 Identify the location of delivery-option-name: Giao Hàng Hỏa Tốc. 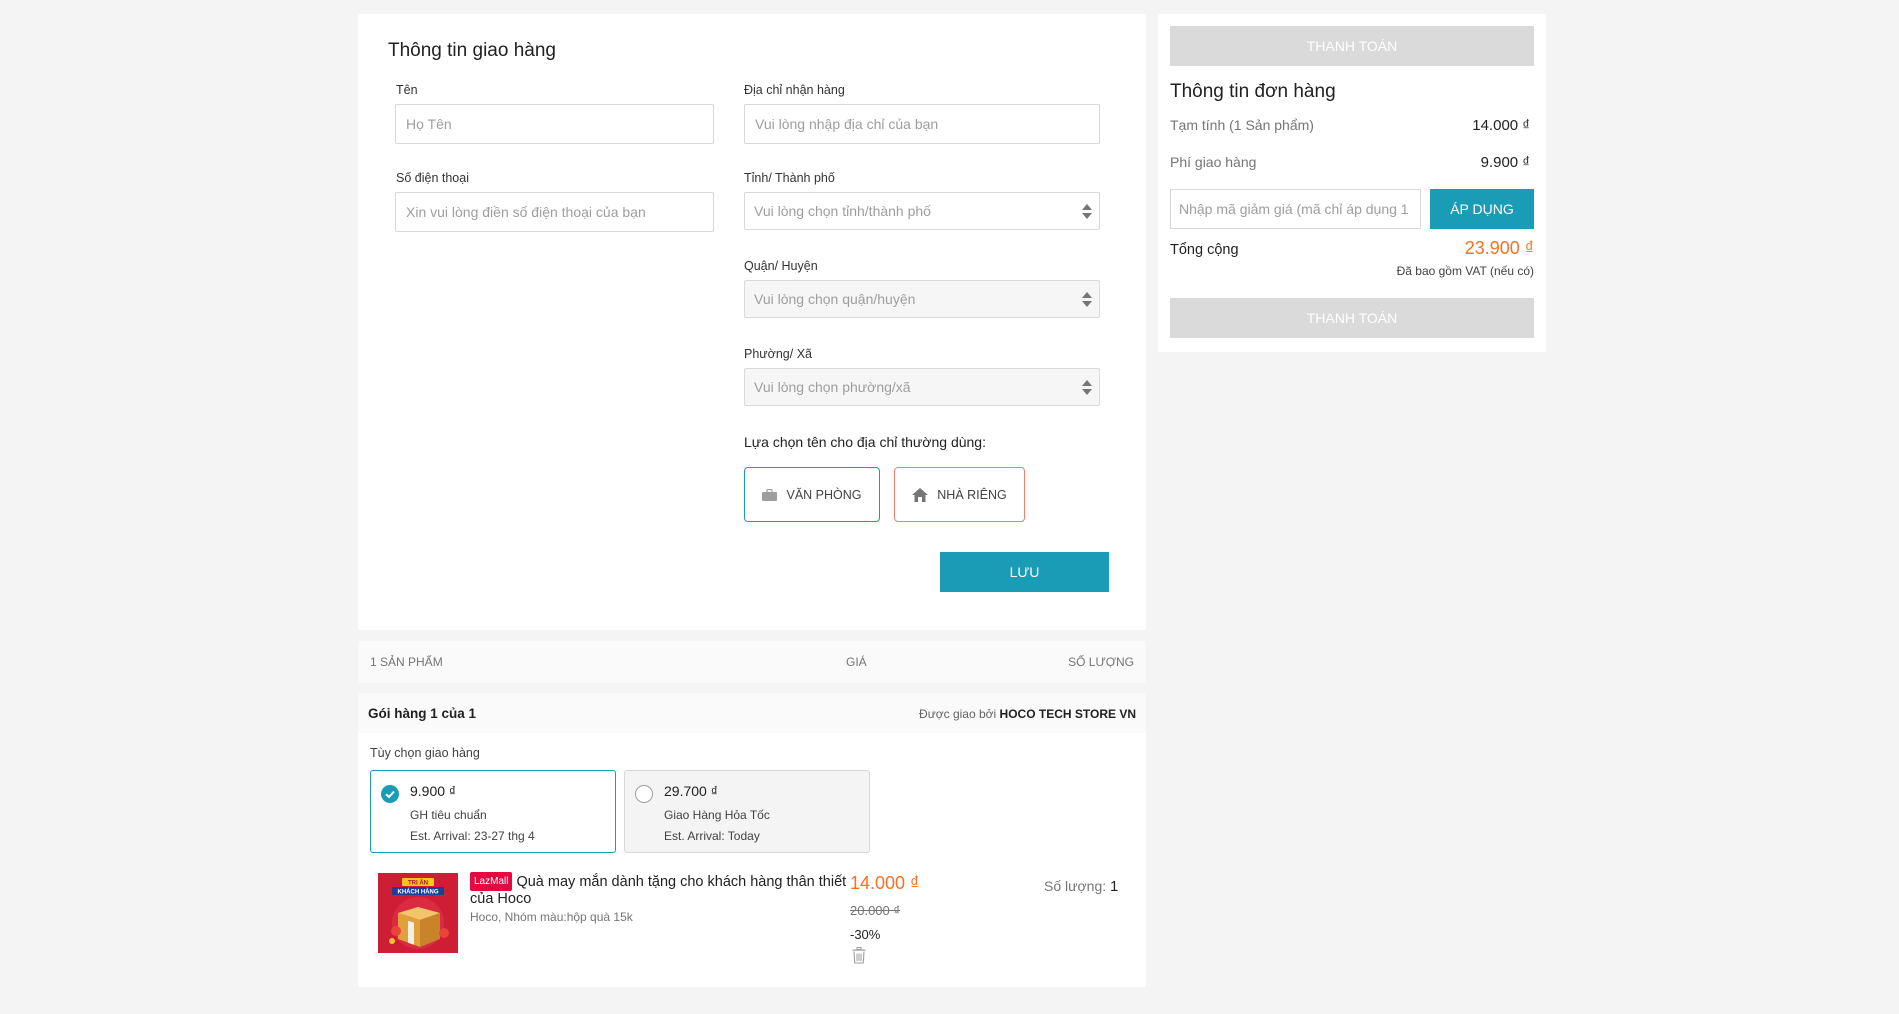
(717, 815).